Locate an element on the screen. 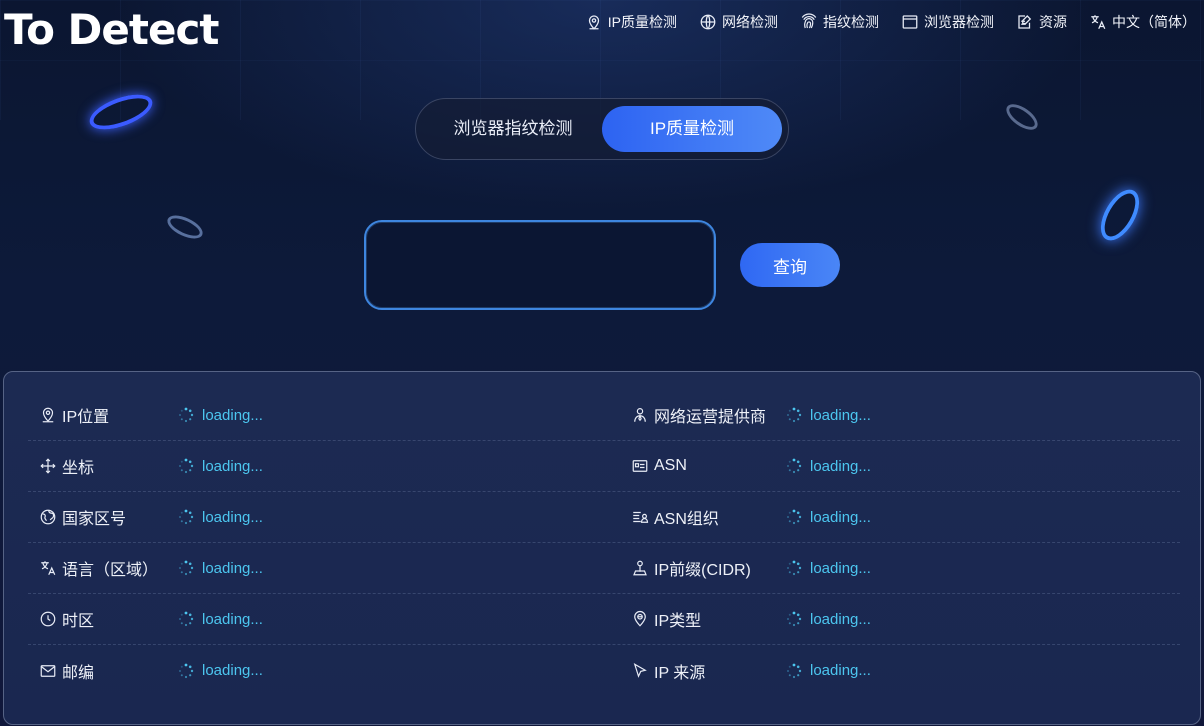  top-nav: IP质量检测 网络检测 指纹检测 浏览器检测 资源 中文（简体） is located at coordinates (879, 22).